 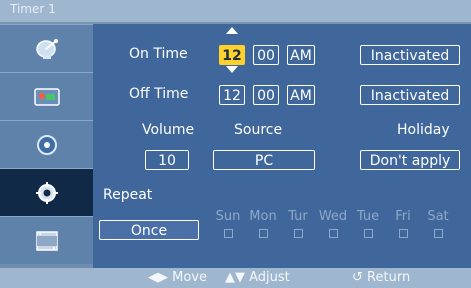 What do you see at coordinates (167, 160) in the screenshot?
I see `volume-field: 10` at bounding box center [167, 160].